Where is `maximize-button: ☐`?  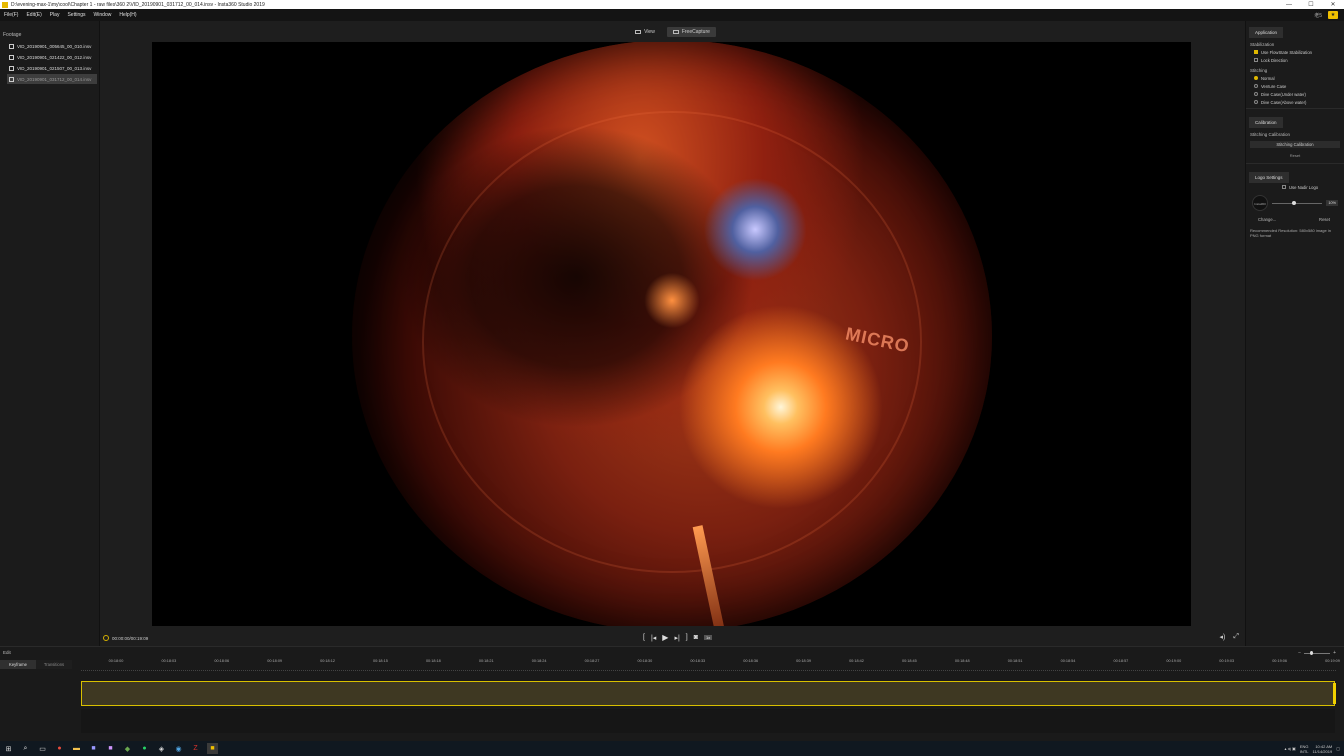 maximize-button: ☐ is located at coordinates (1311, 4).